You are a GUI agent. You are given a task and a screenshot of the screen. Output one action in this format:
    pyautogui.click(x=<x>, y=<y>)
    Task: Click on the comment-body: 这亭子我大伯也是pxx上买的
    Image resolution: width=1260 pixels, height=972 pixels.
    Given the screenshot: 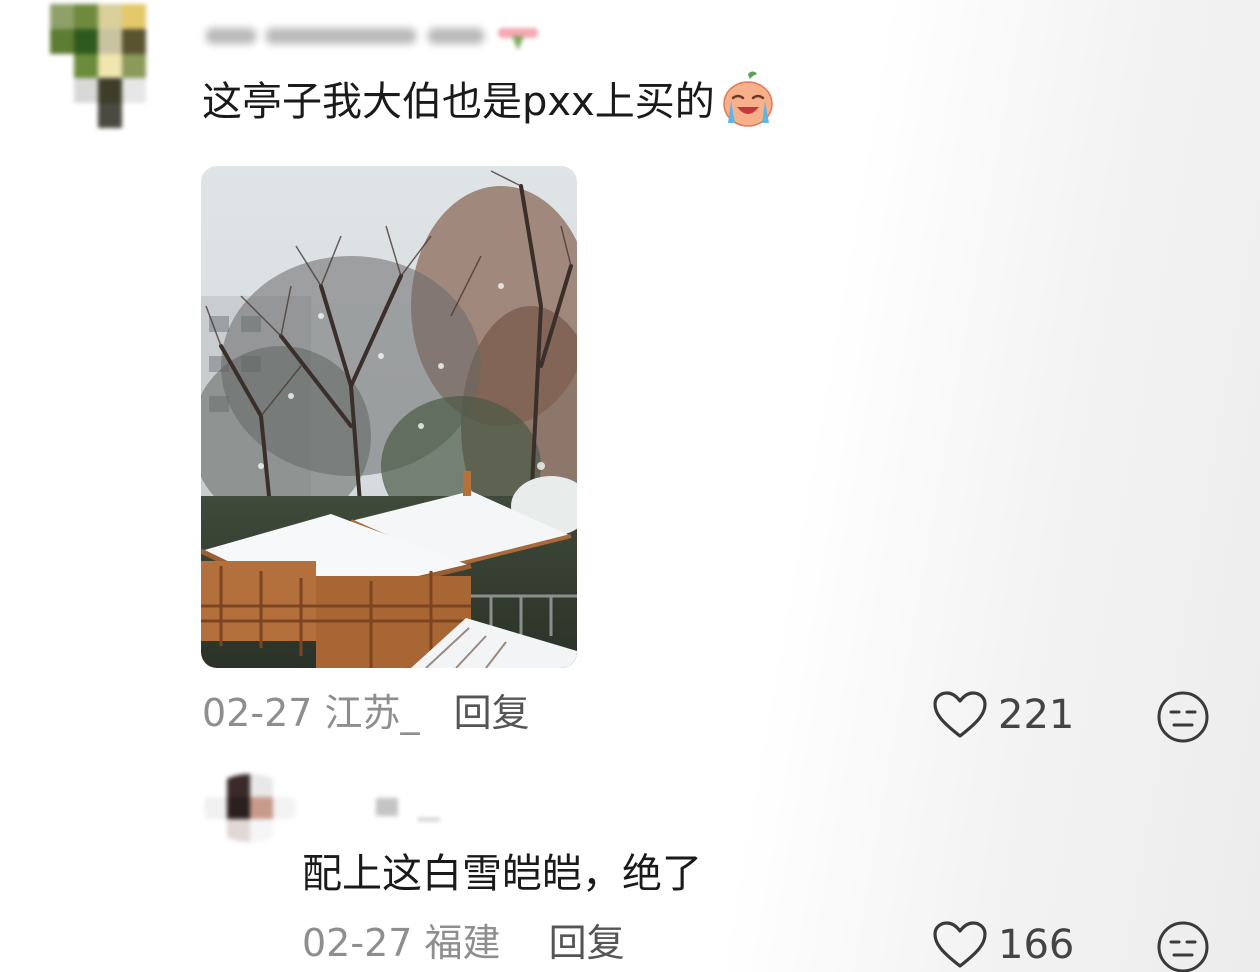 What is the action you would take?
    pyautogui.click(x=458, y=102)
    